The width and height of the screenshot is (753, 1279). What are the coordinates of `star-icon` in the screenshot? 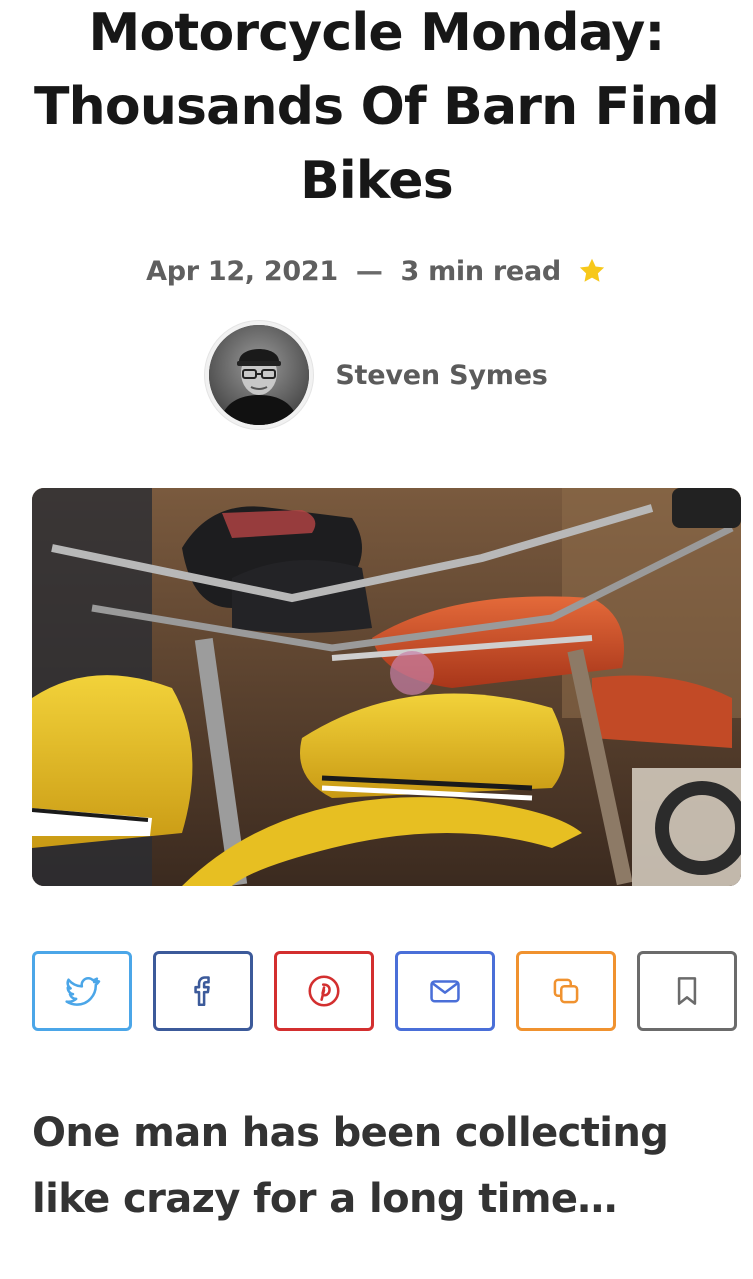 It's located at (592, 271).